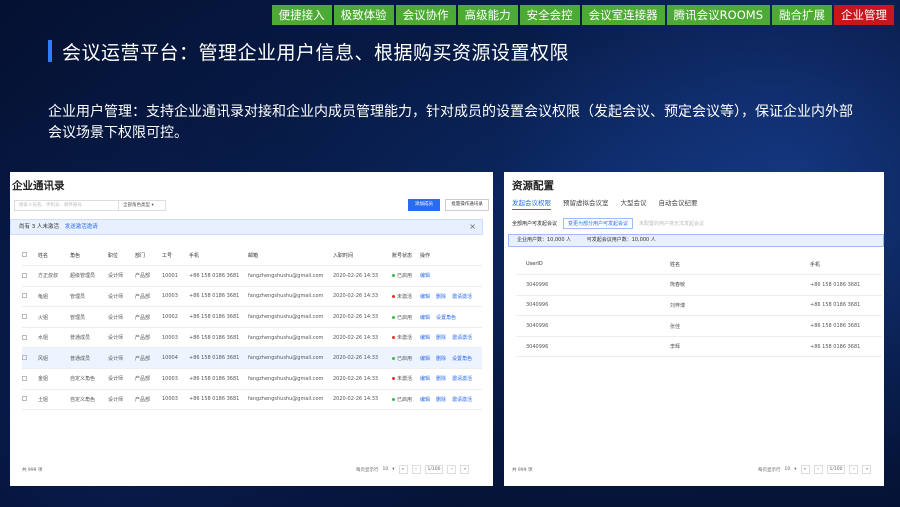  Describe the element at coordinates (634, 203) in the screenshot. I see `tab-2: 大型会议` at that location.